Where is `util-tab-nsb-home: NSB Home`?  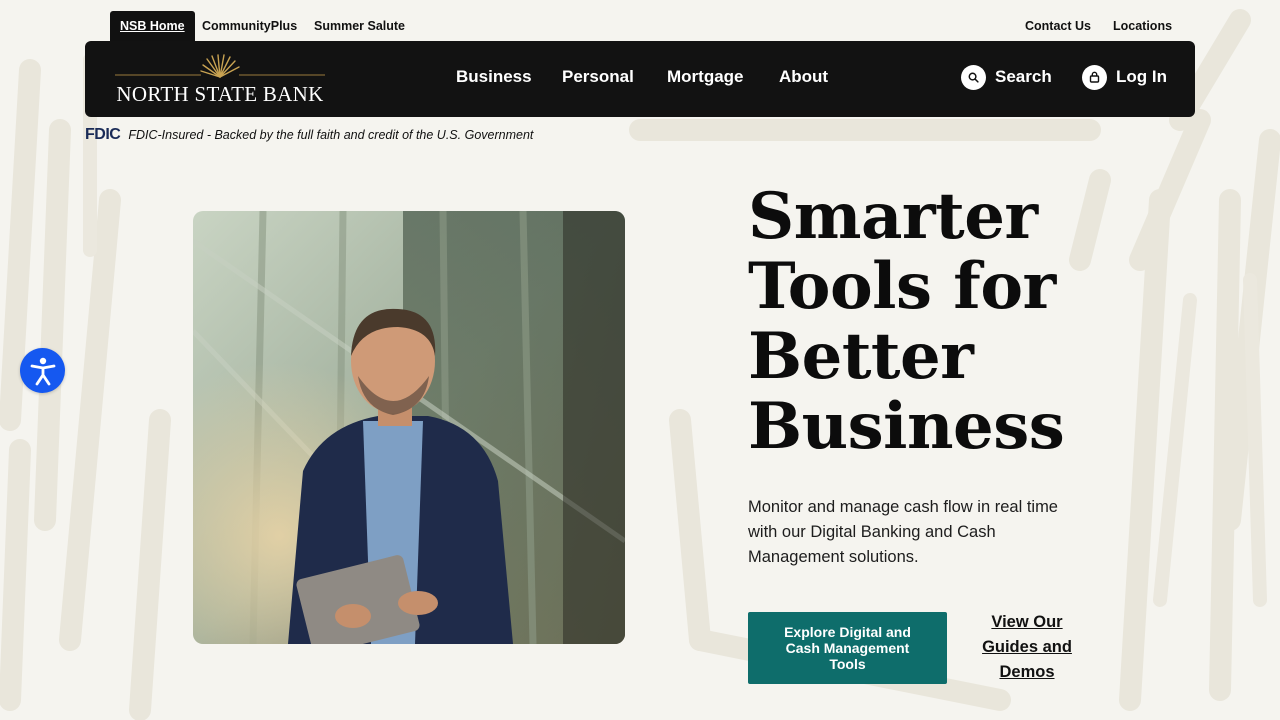
util-tab-nsb-home: NSB Home is located at coordinates (152, 26).